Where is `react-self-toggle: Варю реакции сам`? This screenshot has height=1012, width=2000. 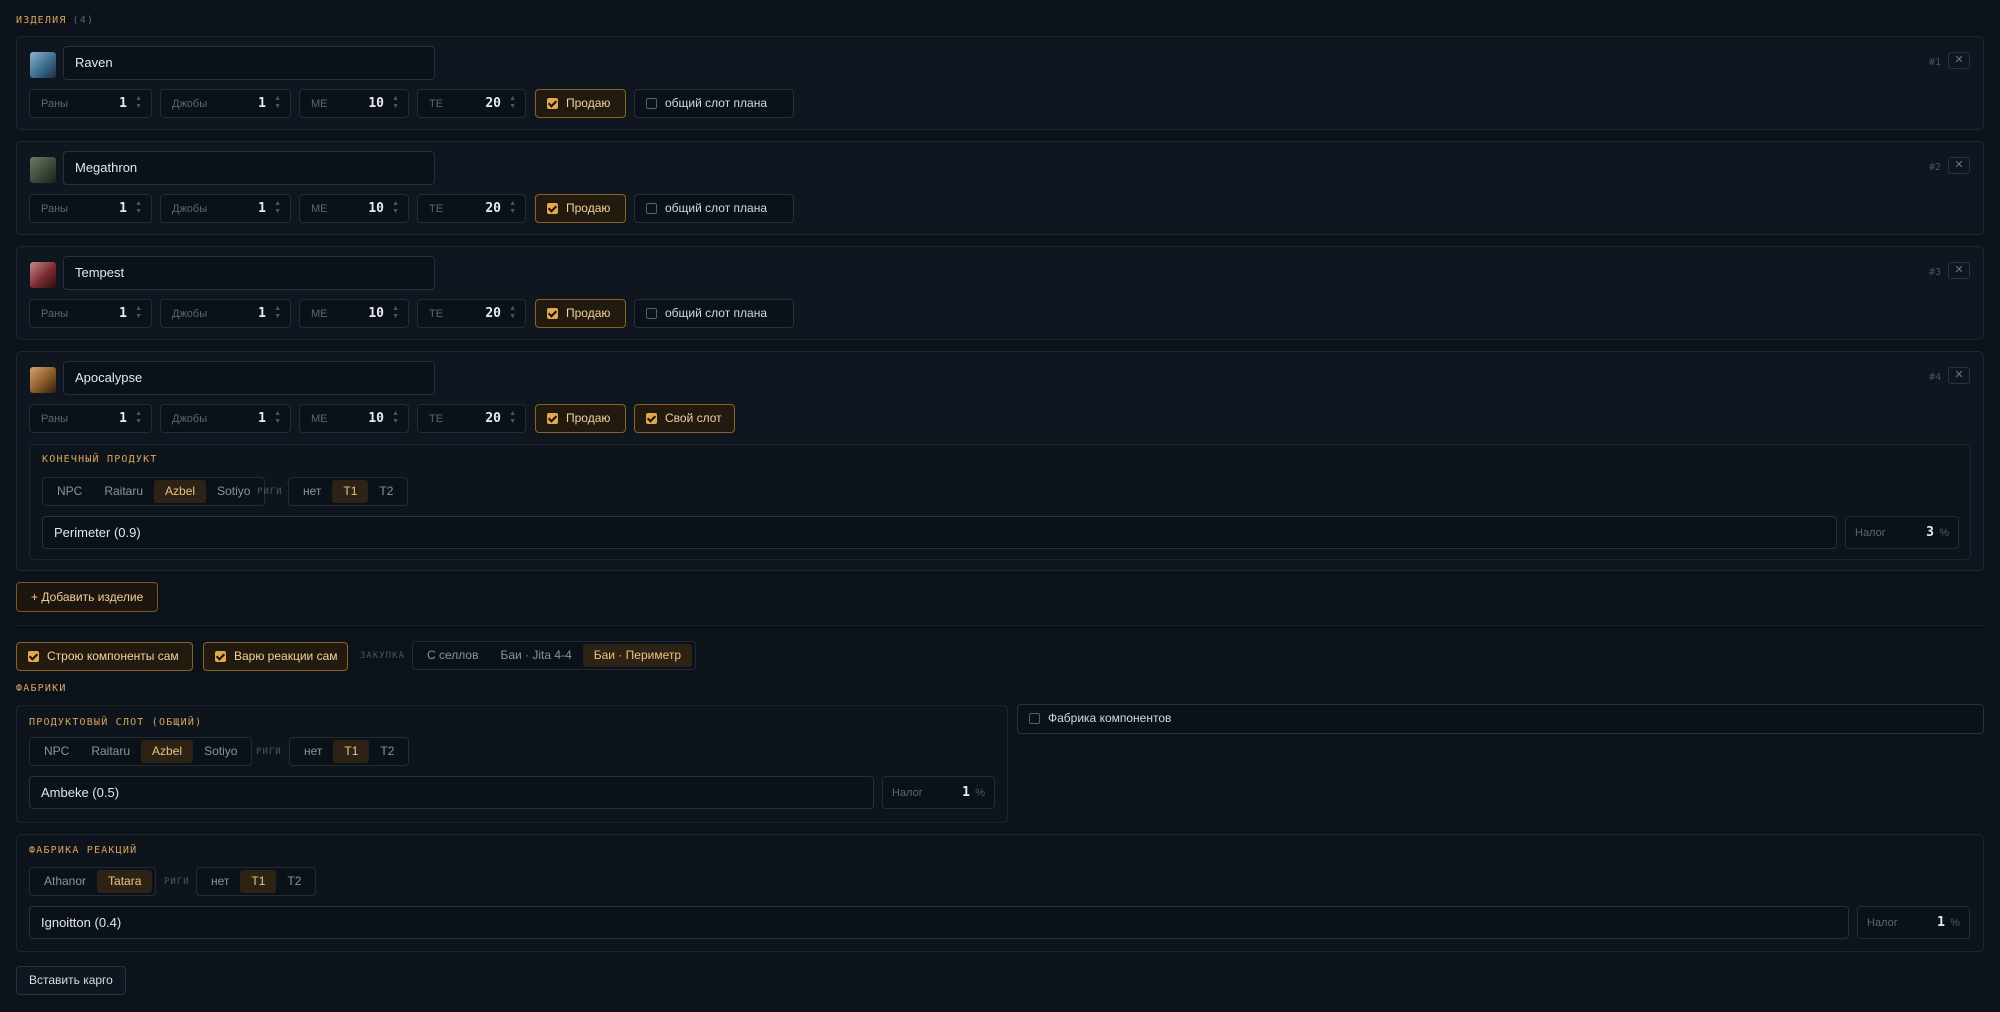 react-self-toggle: Варю реакции сам is located at coordinates (275, 656).